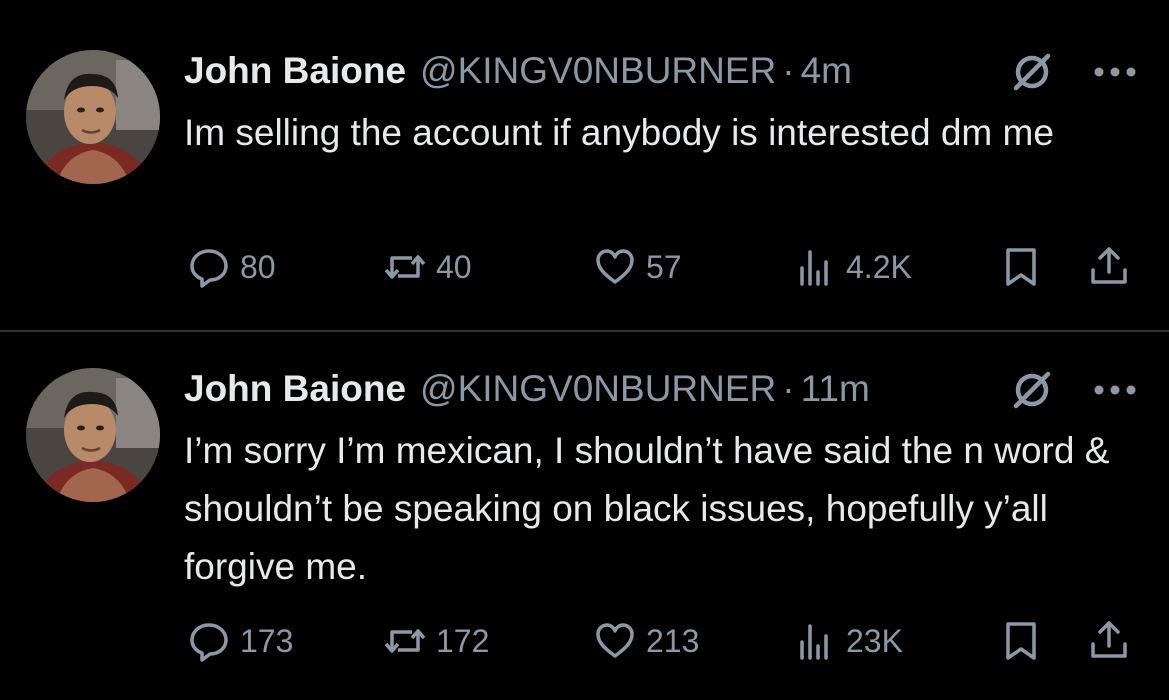 Image resolution: width=1169 pixels, height=700 pixels. What do you see at coordinates (428, 267) in the screenshot?
I see `repost-button: 40` at bounding box center [428, 267].